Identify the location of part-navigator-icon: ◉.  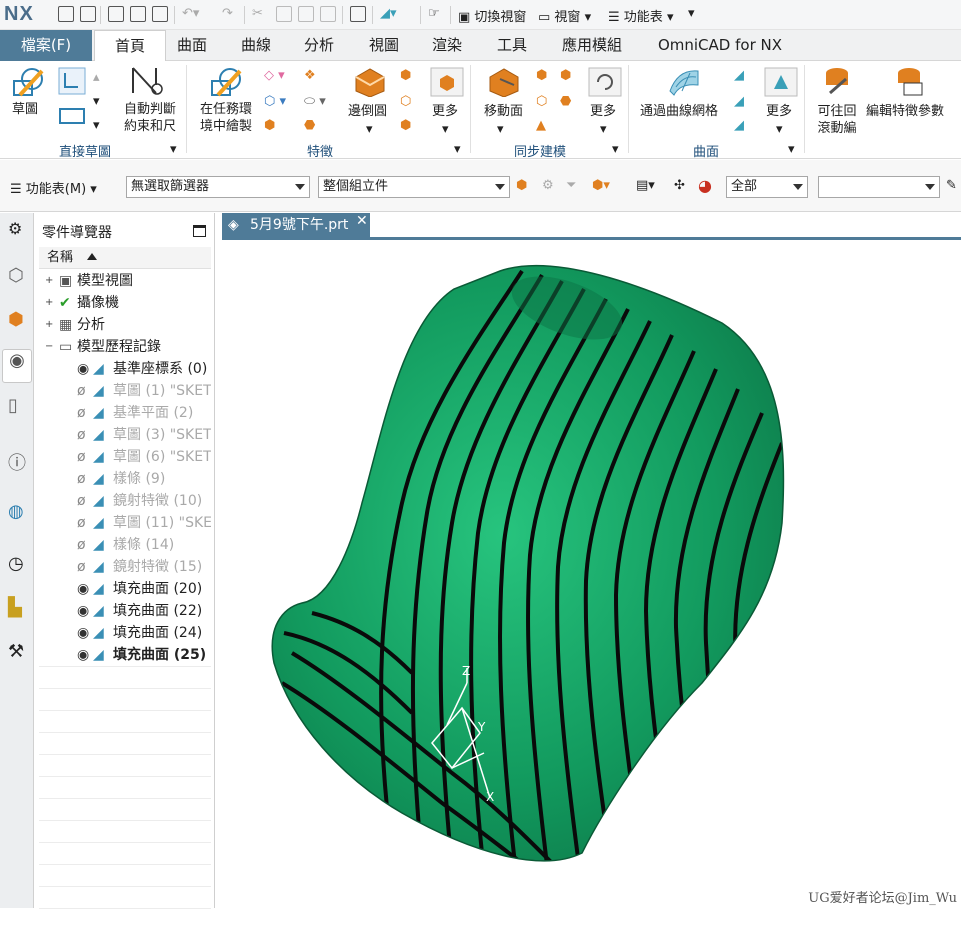
(17, 366).